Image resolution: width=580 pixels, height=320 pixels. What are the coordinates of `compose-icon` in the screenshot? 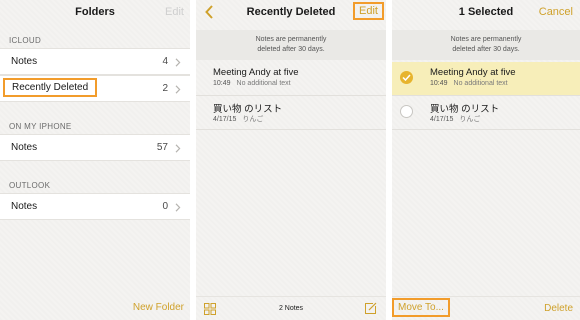 It's located at (370, 308).